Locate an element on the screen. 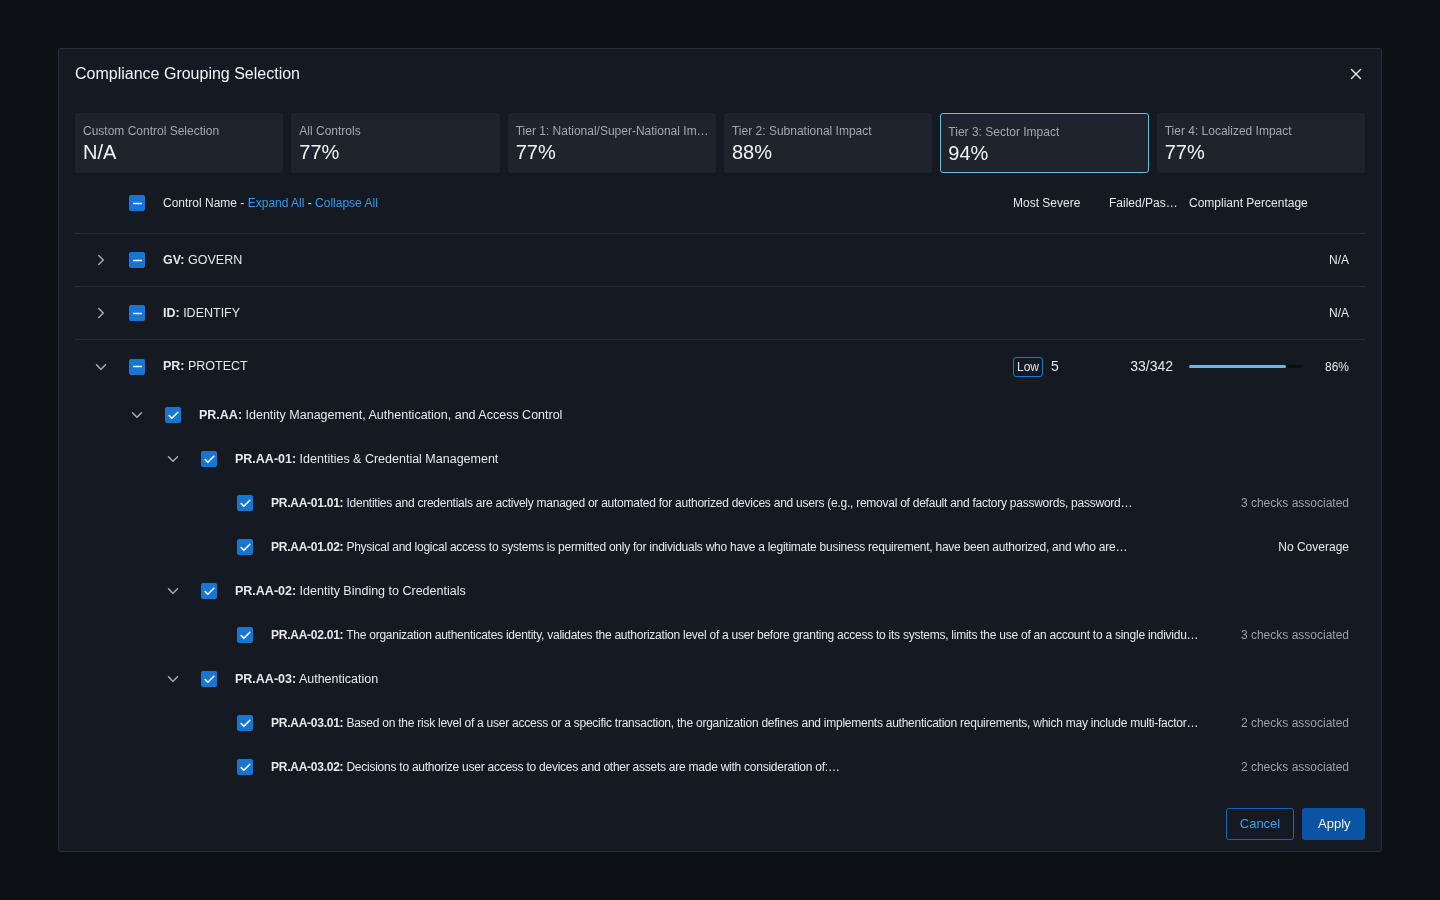  card-label: Tier 3: Sector Impact is located at coordinates (1004, 132).